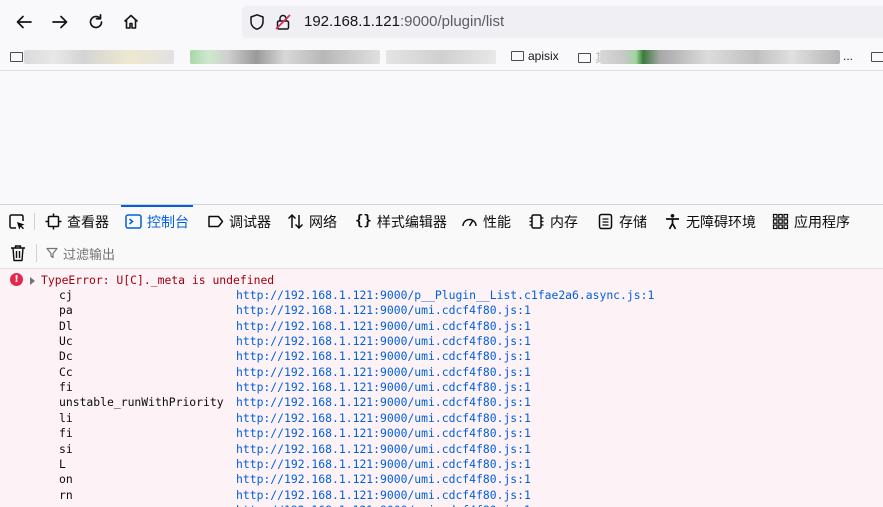 This screenshot has height=507, width=883. What do you see at coordinates (141, 402) in the screenshot?
I see `stack-function-name: unstable_runWithPriority` at bounding box center [141, 402].